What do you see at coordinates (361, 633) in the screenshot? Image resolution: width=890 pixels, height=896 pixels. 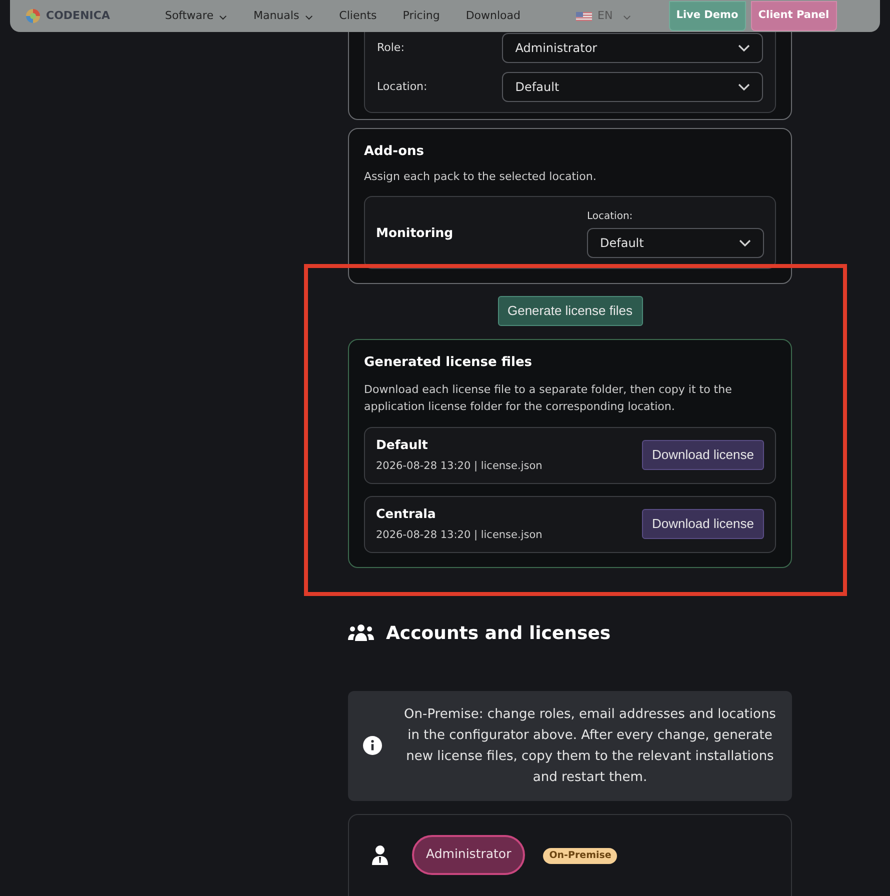 I see `users-icon` at bounding box center [361, 633].